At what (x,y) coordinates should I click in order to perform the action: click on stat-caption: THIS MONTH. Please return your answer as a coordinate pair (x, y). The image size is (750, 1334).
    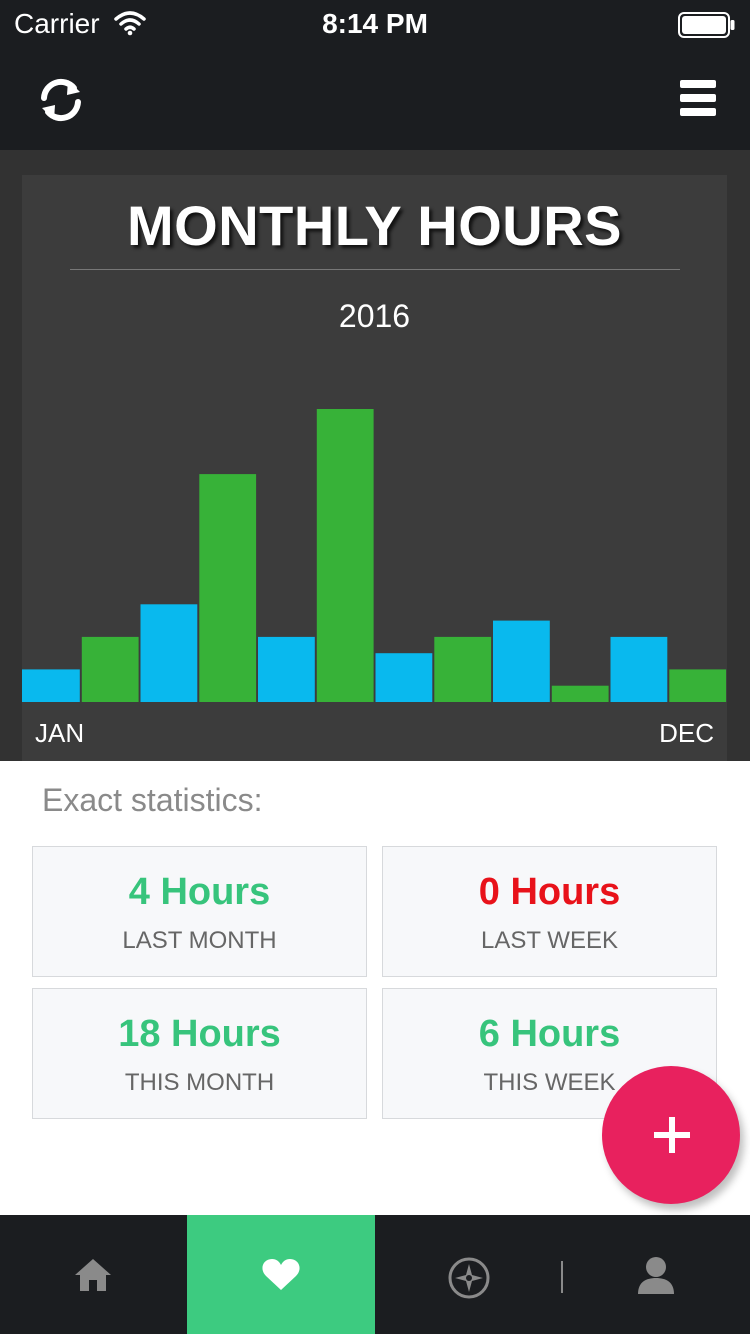
    Looking at the image, I should click on (199, 1082).